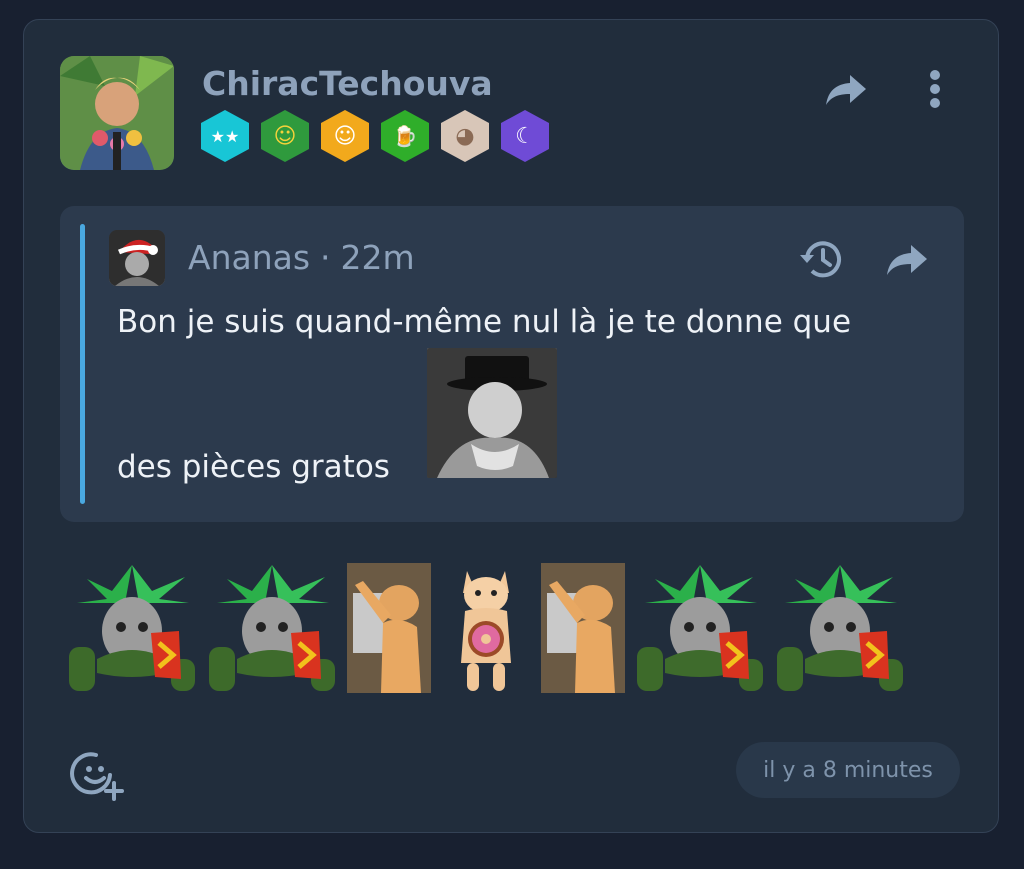 Image resolution: width=1024 pixels, height=869 pixels. I want to click on inline-sticker-image, so click(492, 413).